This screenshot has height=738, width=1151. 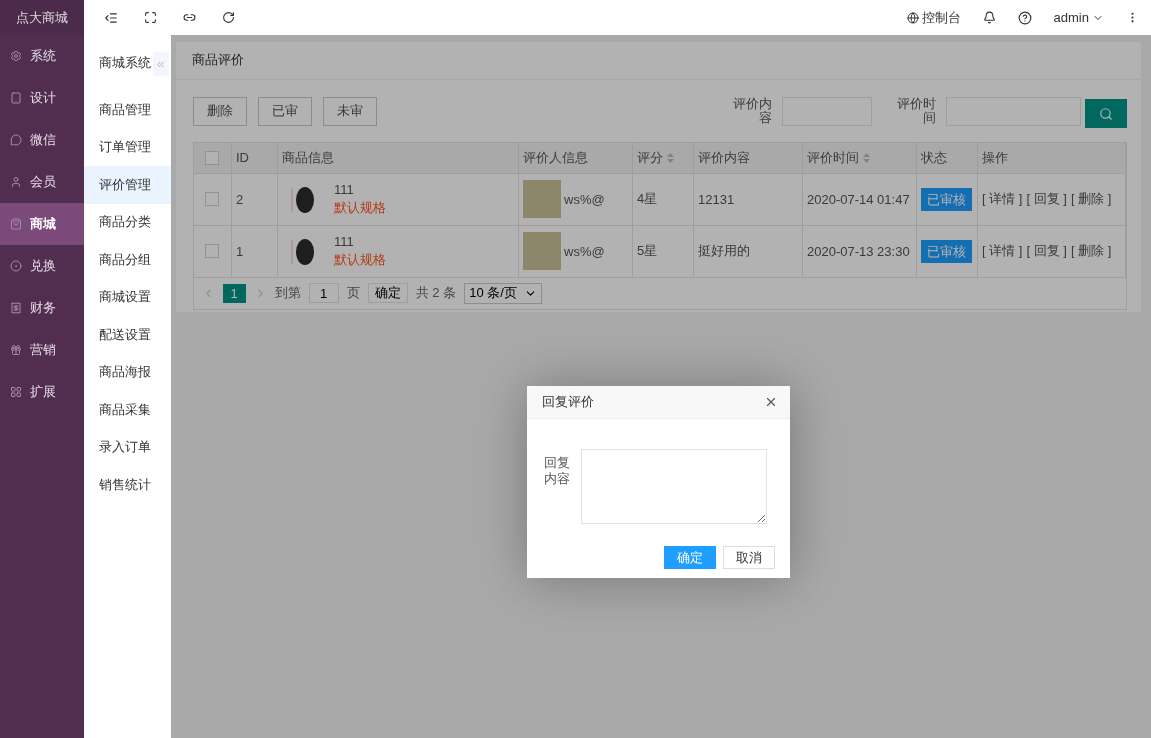 I want to click on nav-item: 会员, so click(x=42, y=182).